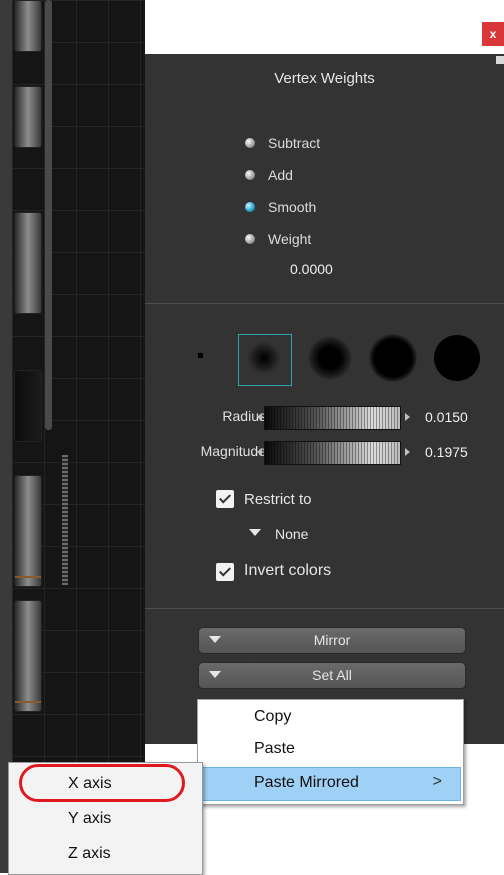  Describe the element at coordinates (393, 358) in the screenshot. I see `brush-soft-large-icon` at that location.